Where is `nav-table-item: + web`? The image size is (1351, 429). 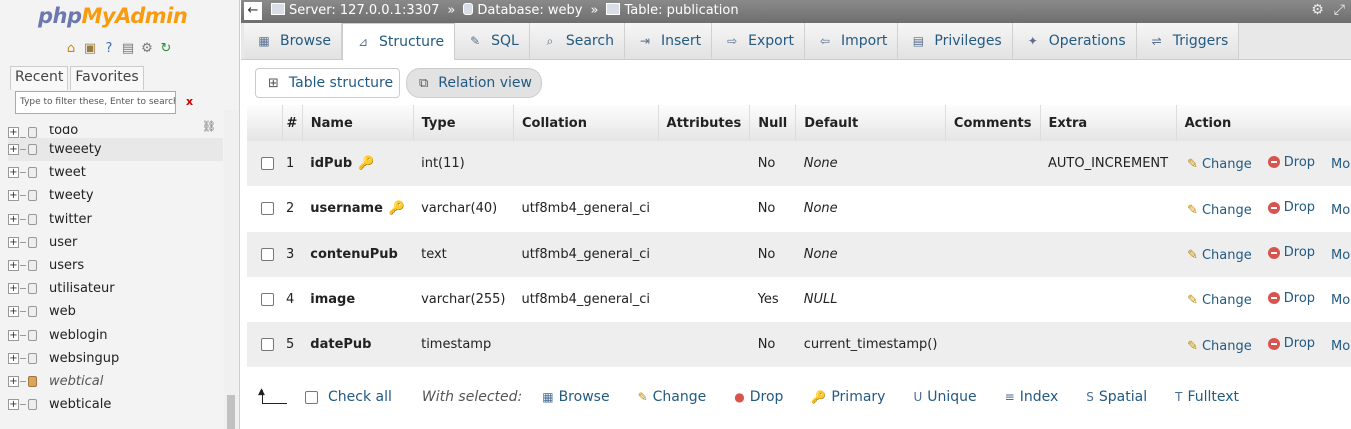
nav-table-item: + web is located at coordinates (115, 311).